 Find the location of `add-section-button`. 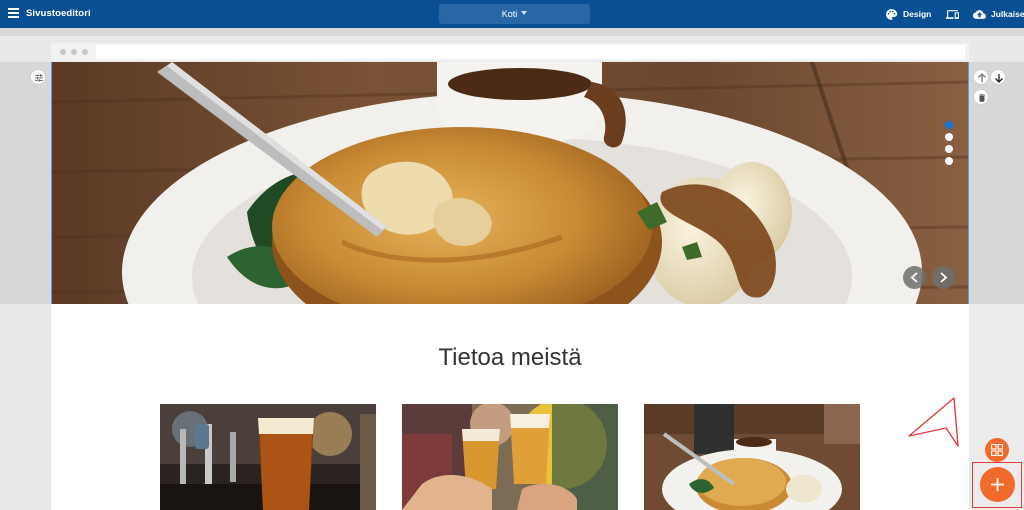

add-section-button is located at coordinates (997, 484).